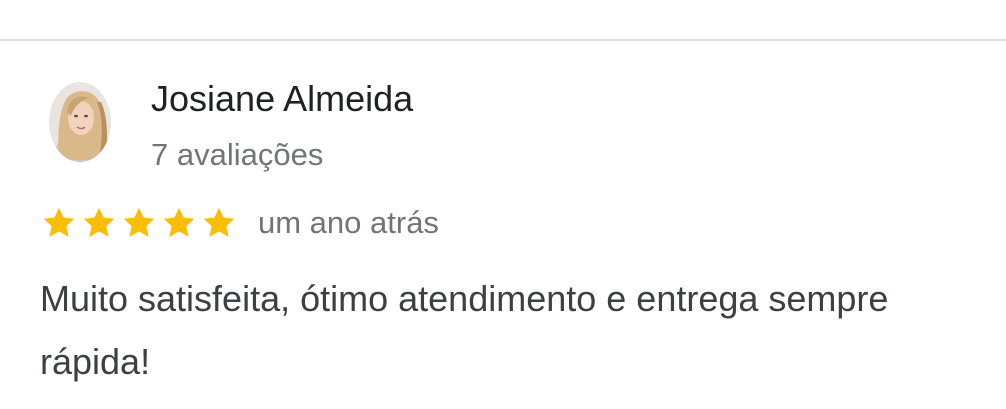  What do you see at coordinates (348, 222) in the screenshot?
I see `review-time: um ano atrás` at bounding box center [348, 222].